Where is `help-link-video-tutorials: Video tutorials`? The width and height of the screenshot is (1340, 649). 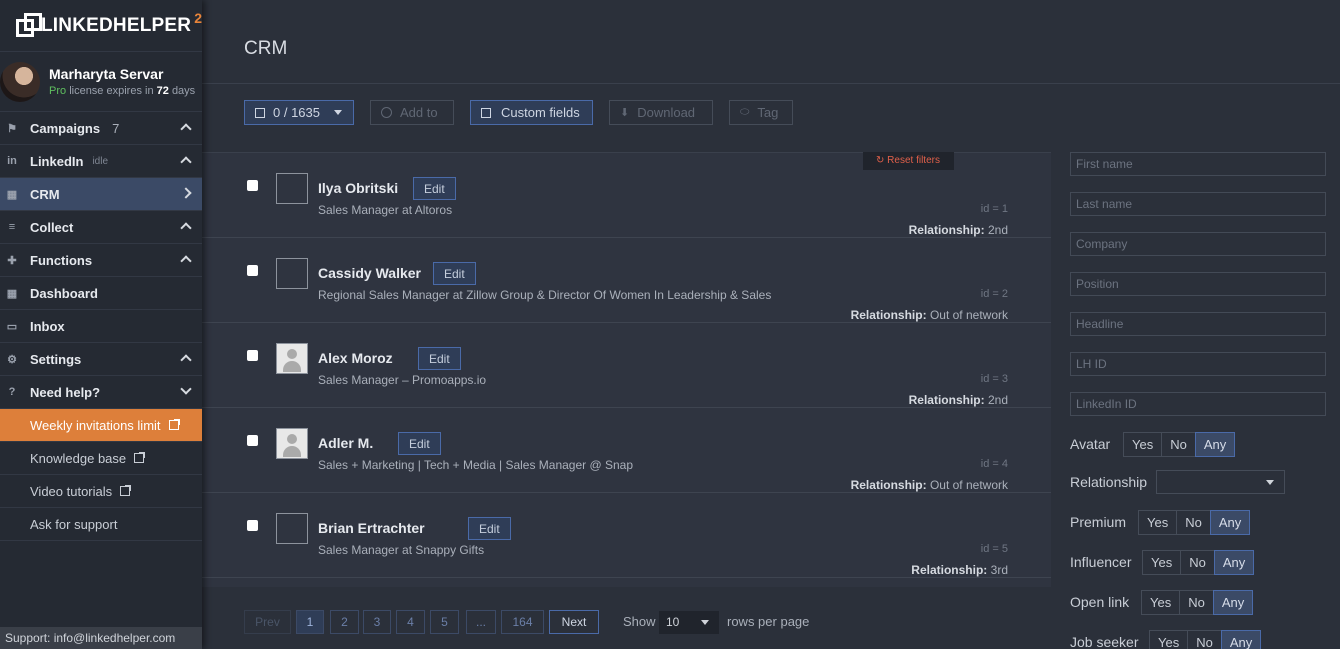
help-link-video-tutorials: Video tutorials is located at coordinates (101, 491).